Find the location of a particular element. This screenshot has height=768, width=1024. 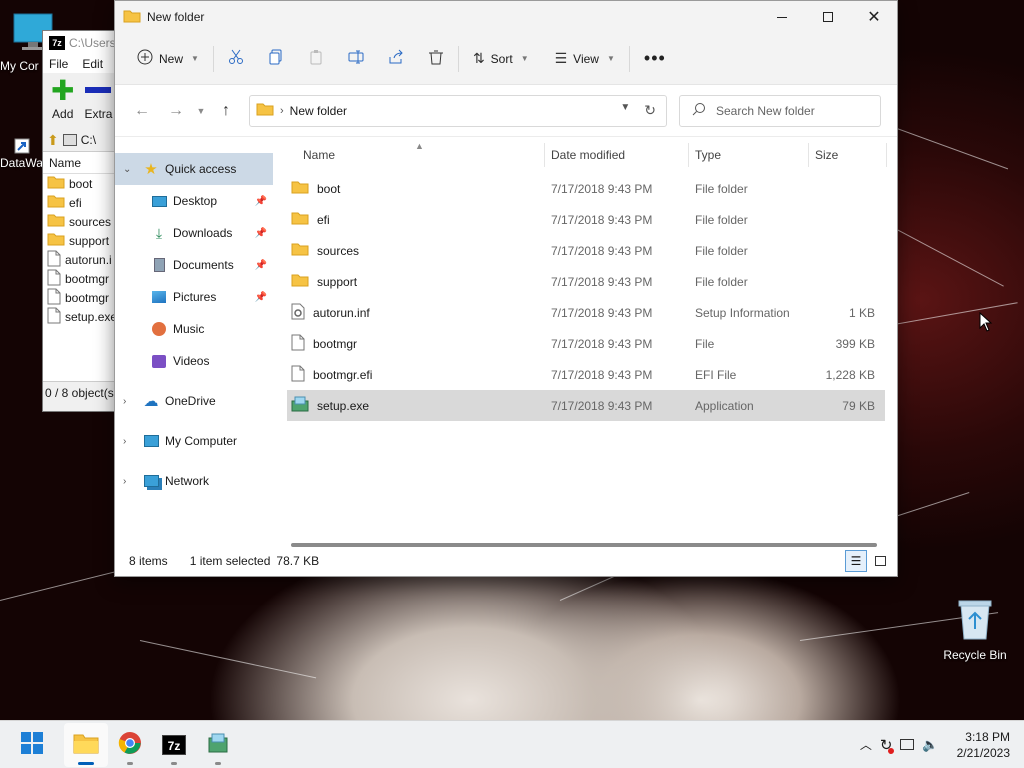

sort-button: ⇅ Sort ▼ is located at coordinates (501, 59).